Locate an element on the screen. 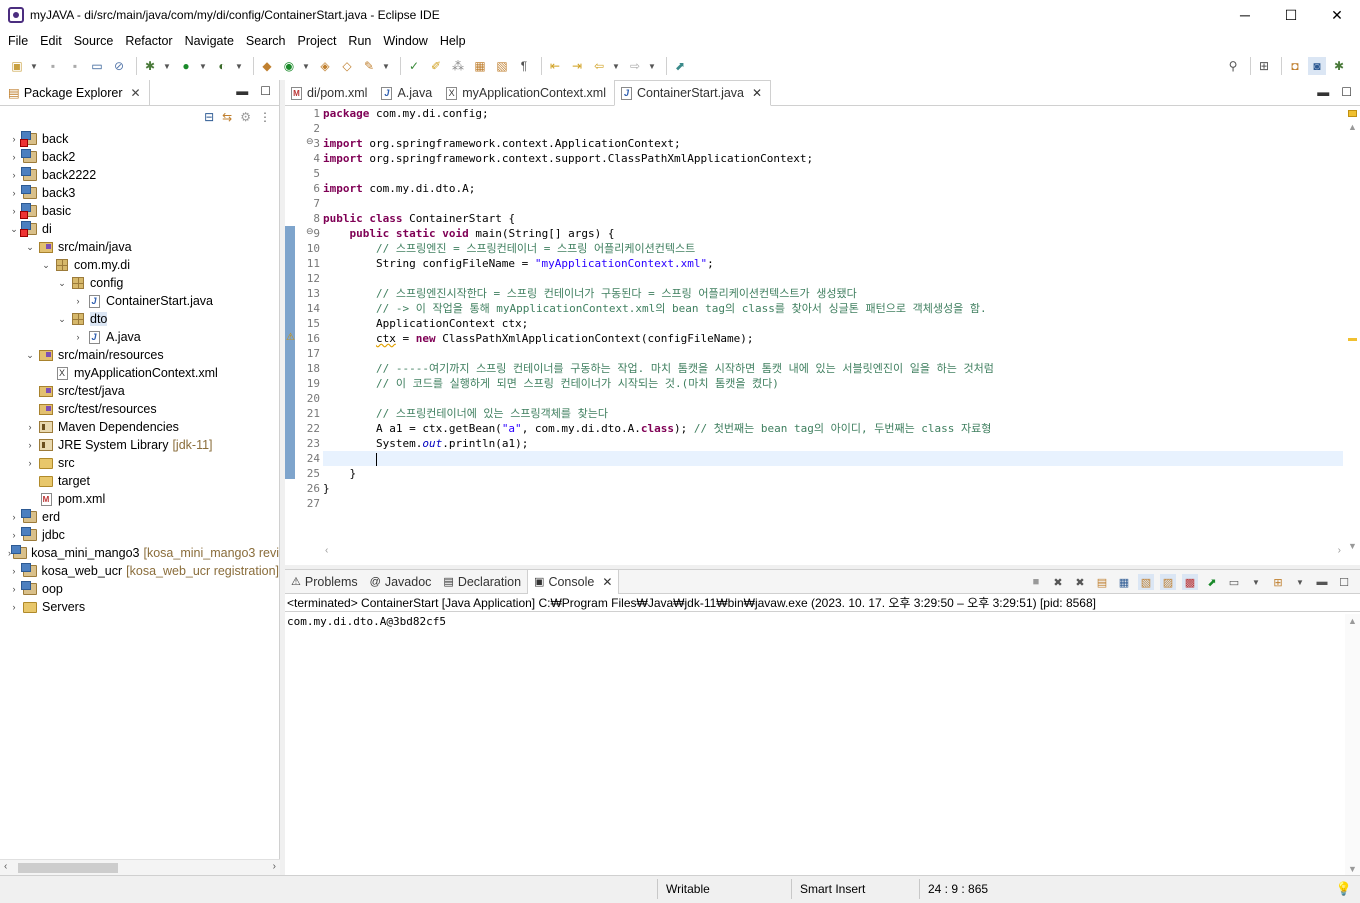  tree-item: › jdbc is located at coordinates (139, 535).